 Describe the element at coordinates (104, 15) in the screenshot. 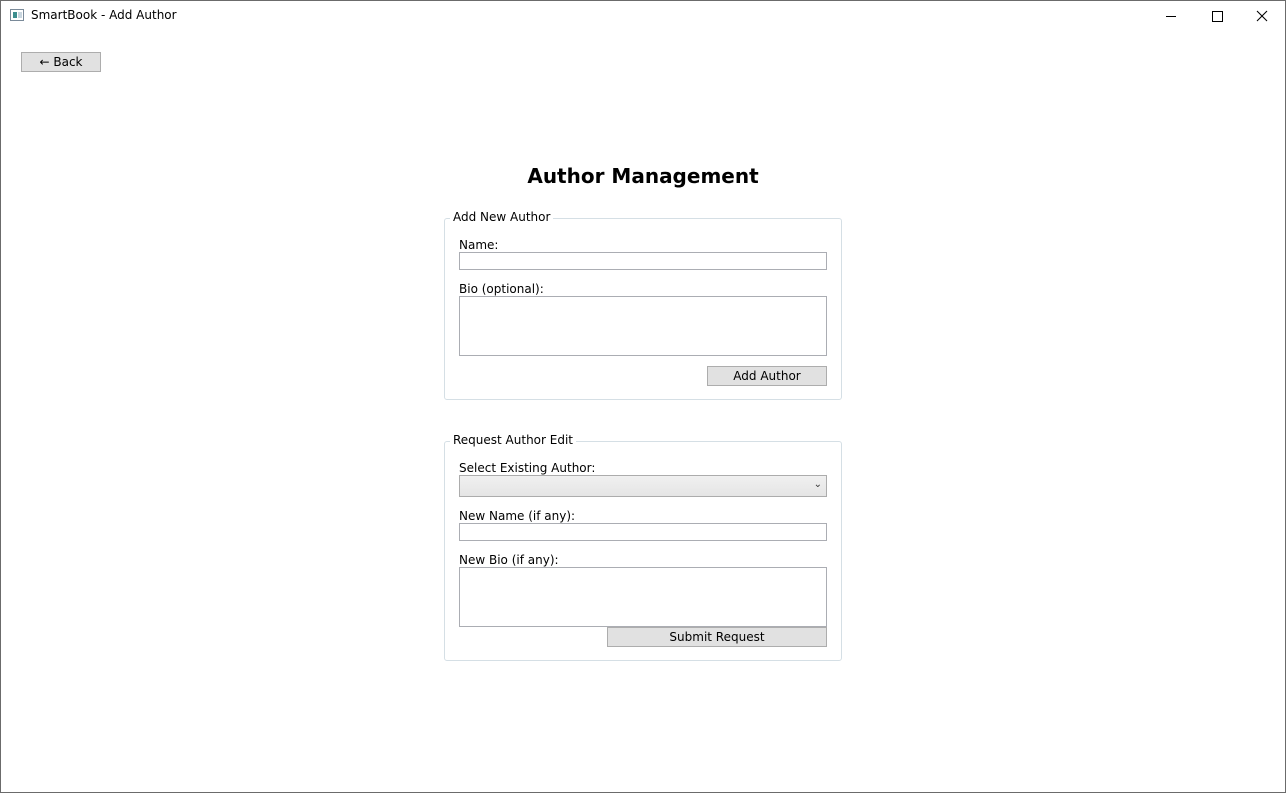

I see `window-title: SmartBook - Add Author` at that location.